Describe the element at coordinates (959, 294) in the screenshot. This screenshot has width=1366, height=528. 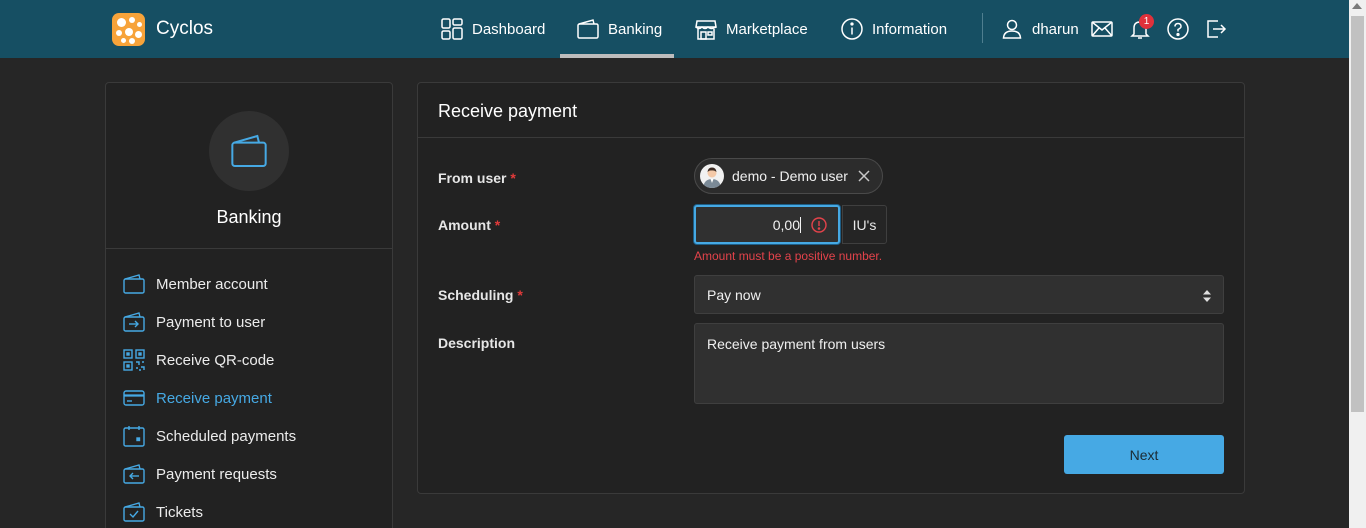
I see `scheduling-select: Pay now` at that location.